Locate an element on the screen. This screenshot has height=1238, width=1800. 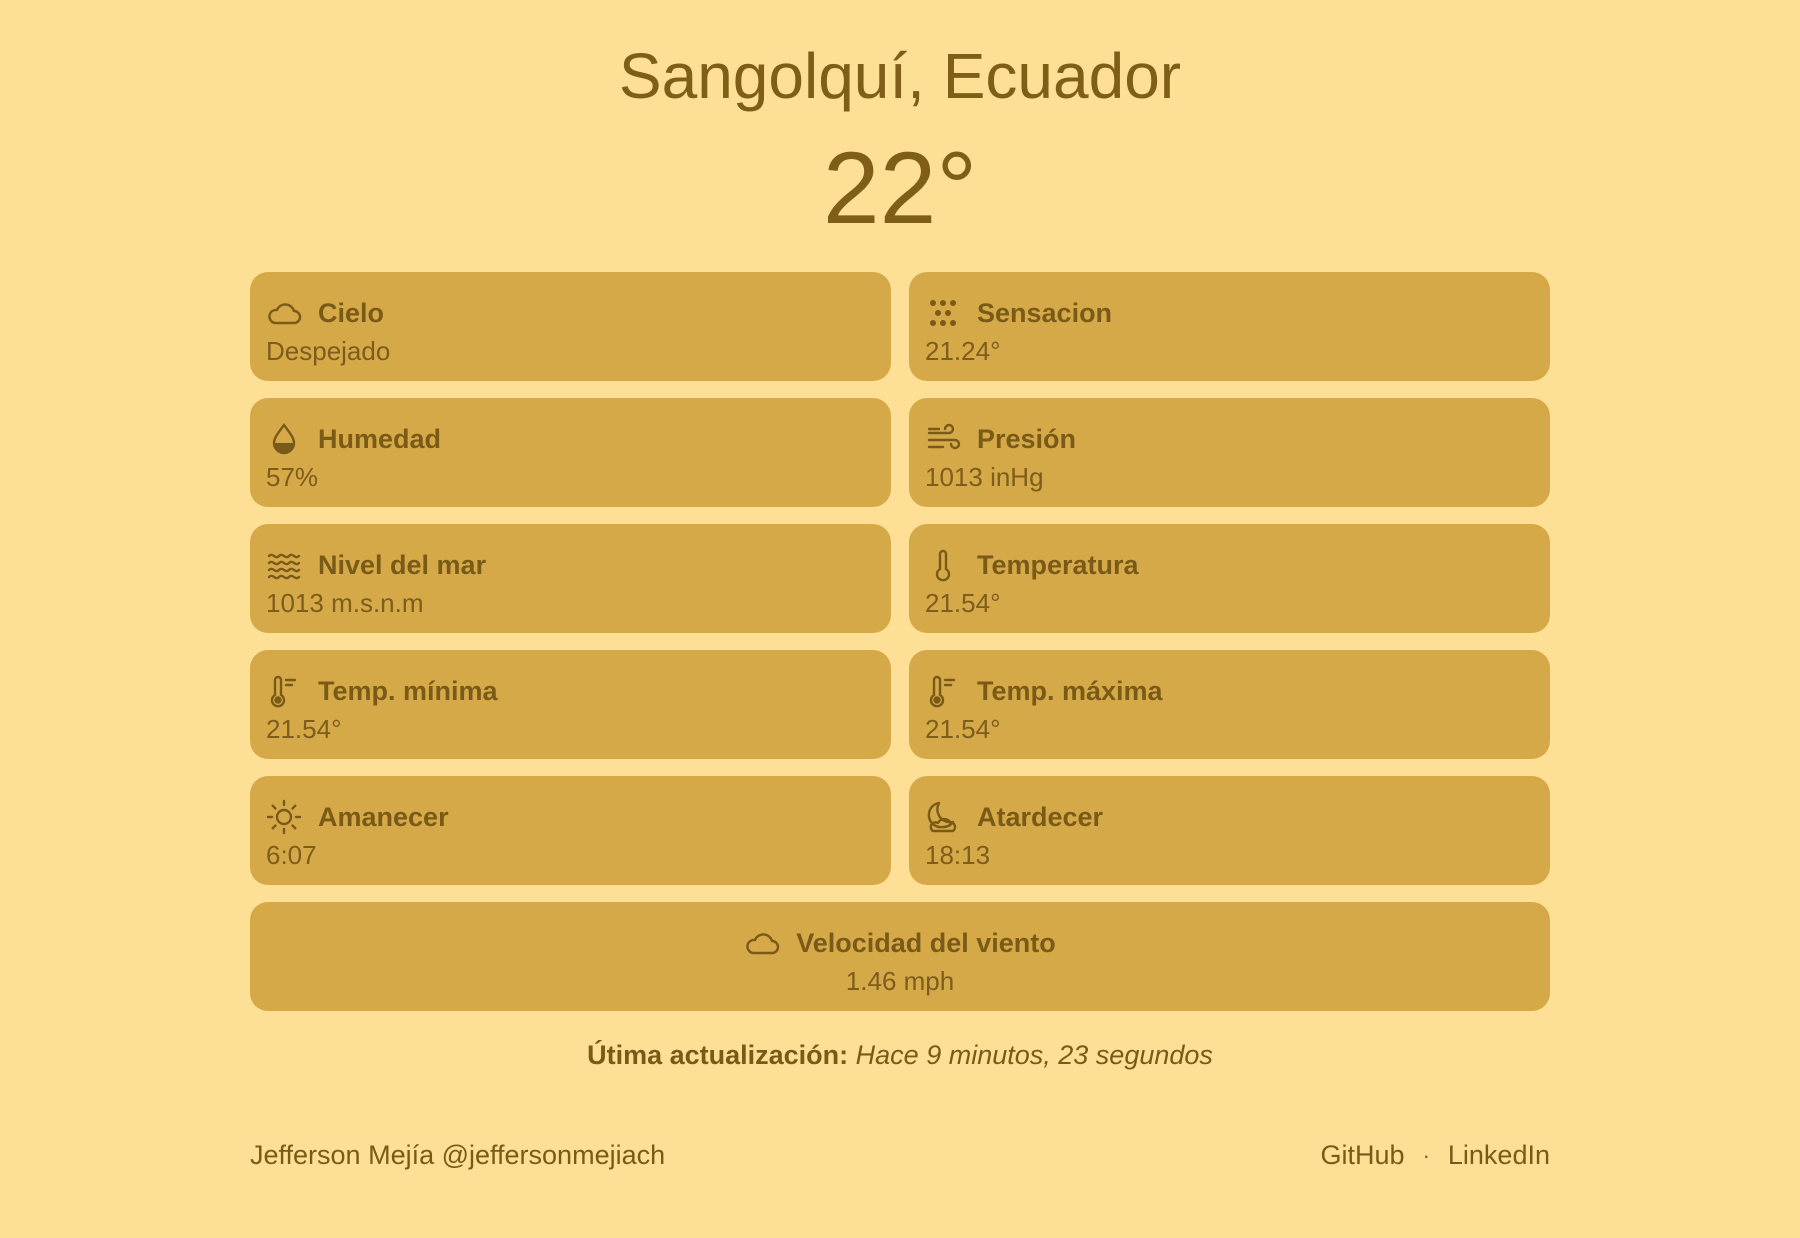
card-title: Humedad is located at coordinates (380, 438).